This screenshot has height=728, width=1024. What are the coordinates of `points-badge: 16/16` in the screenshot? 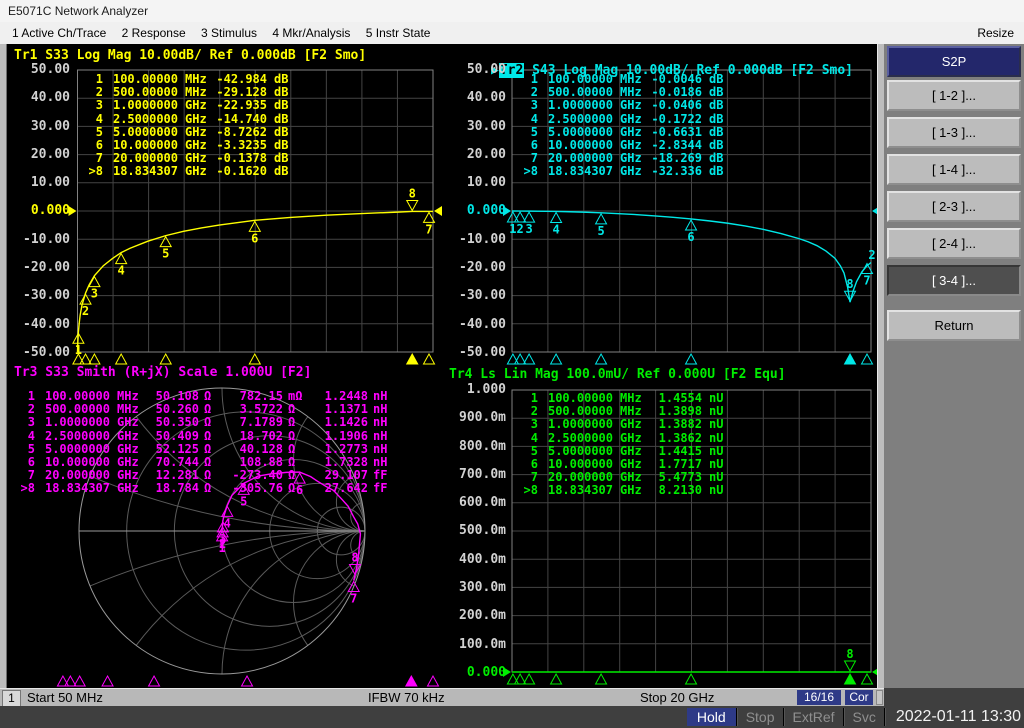 It's located at (819, 697).